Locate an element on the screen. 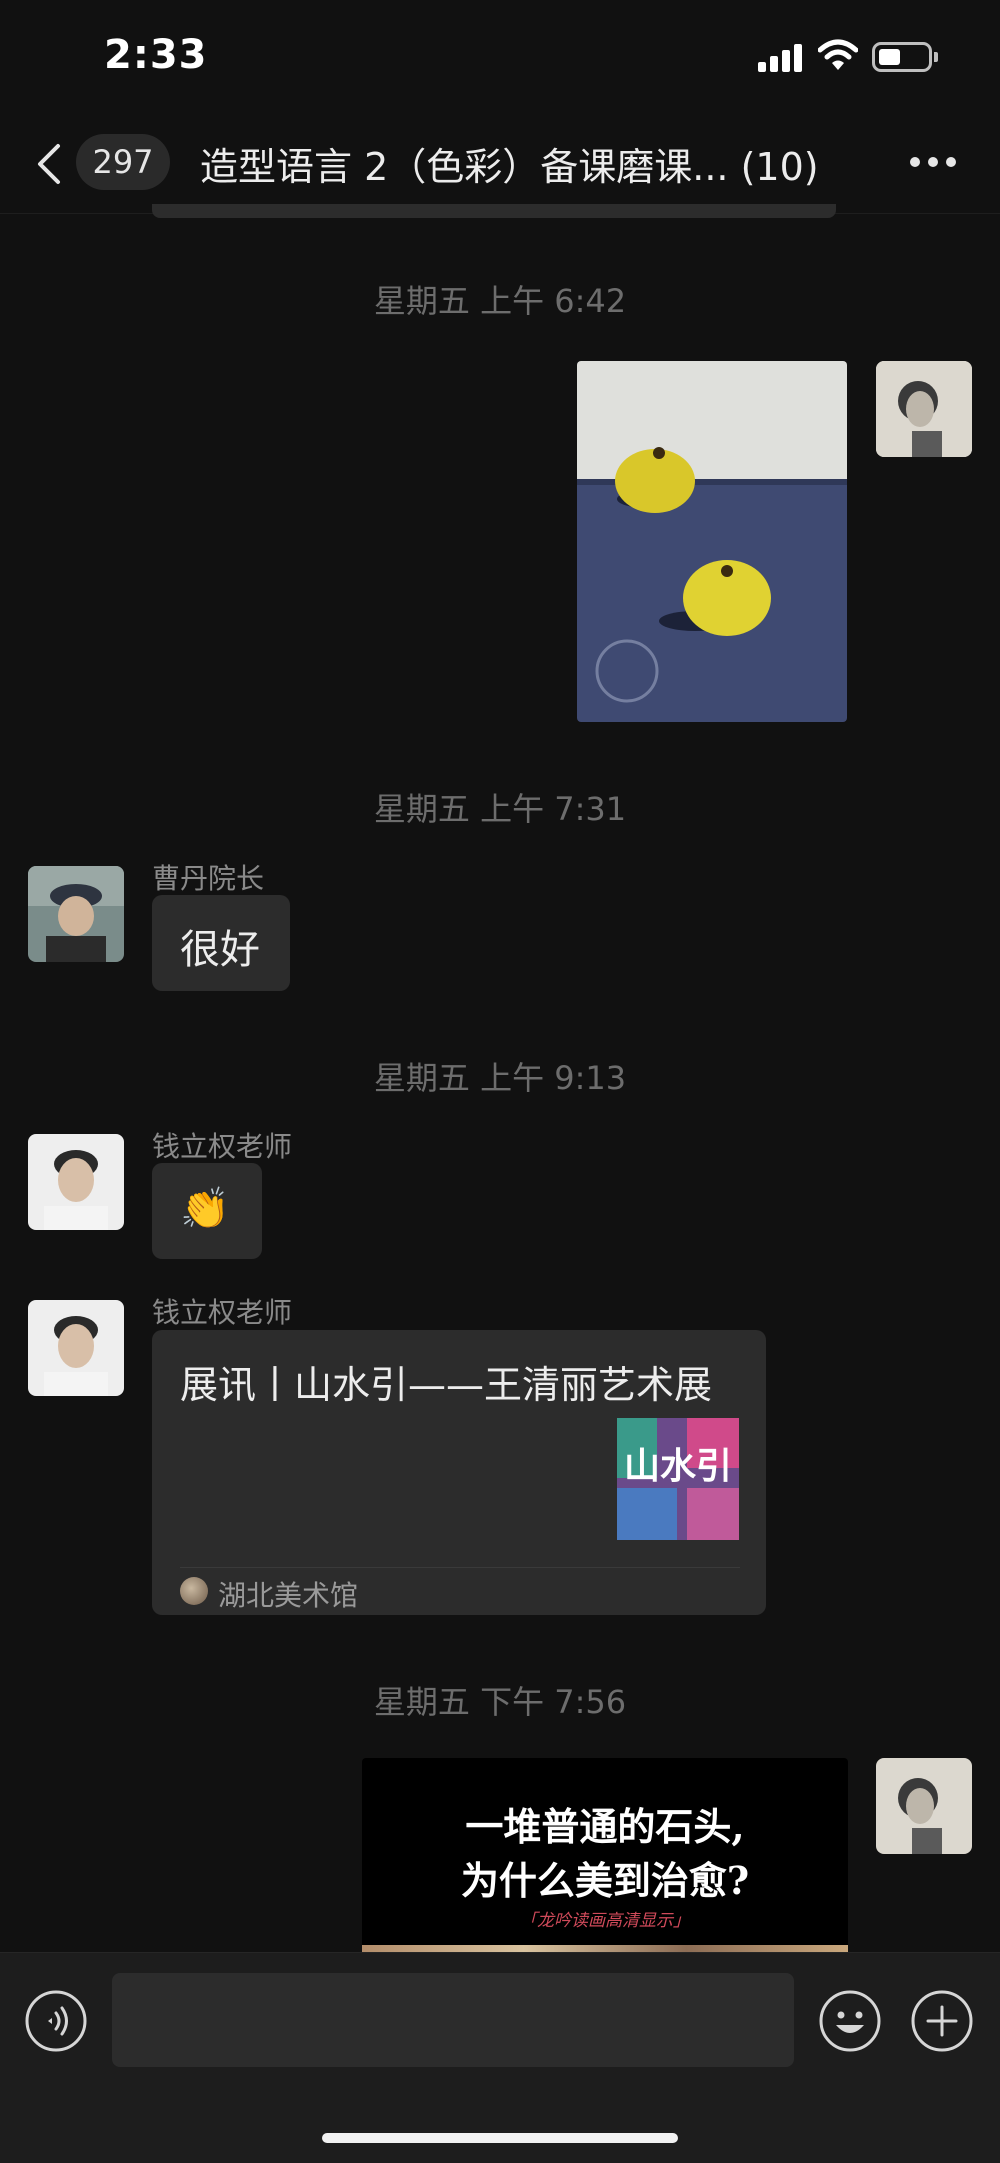 The image size is (1000, 2163). clap-emoji: 👏 is located at coordinates (205, 1209).